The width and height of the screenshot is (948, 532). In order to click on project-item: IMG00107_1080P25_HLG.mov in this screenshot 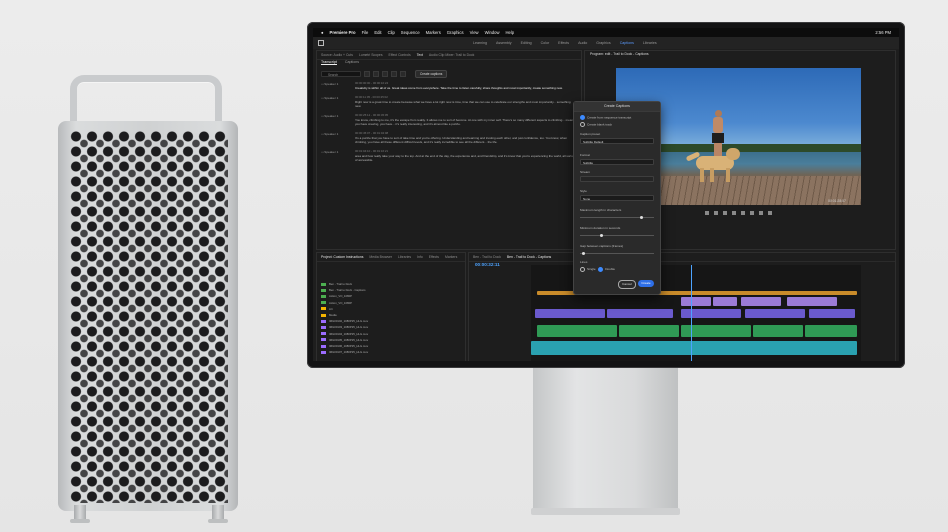, I will do `click(391, 352)`.